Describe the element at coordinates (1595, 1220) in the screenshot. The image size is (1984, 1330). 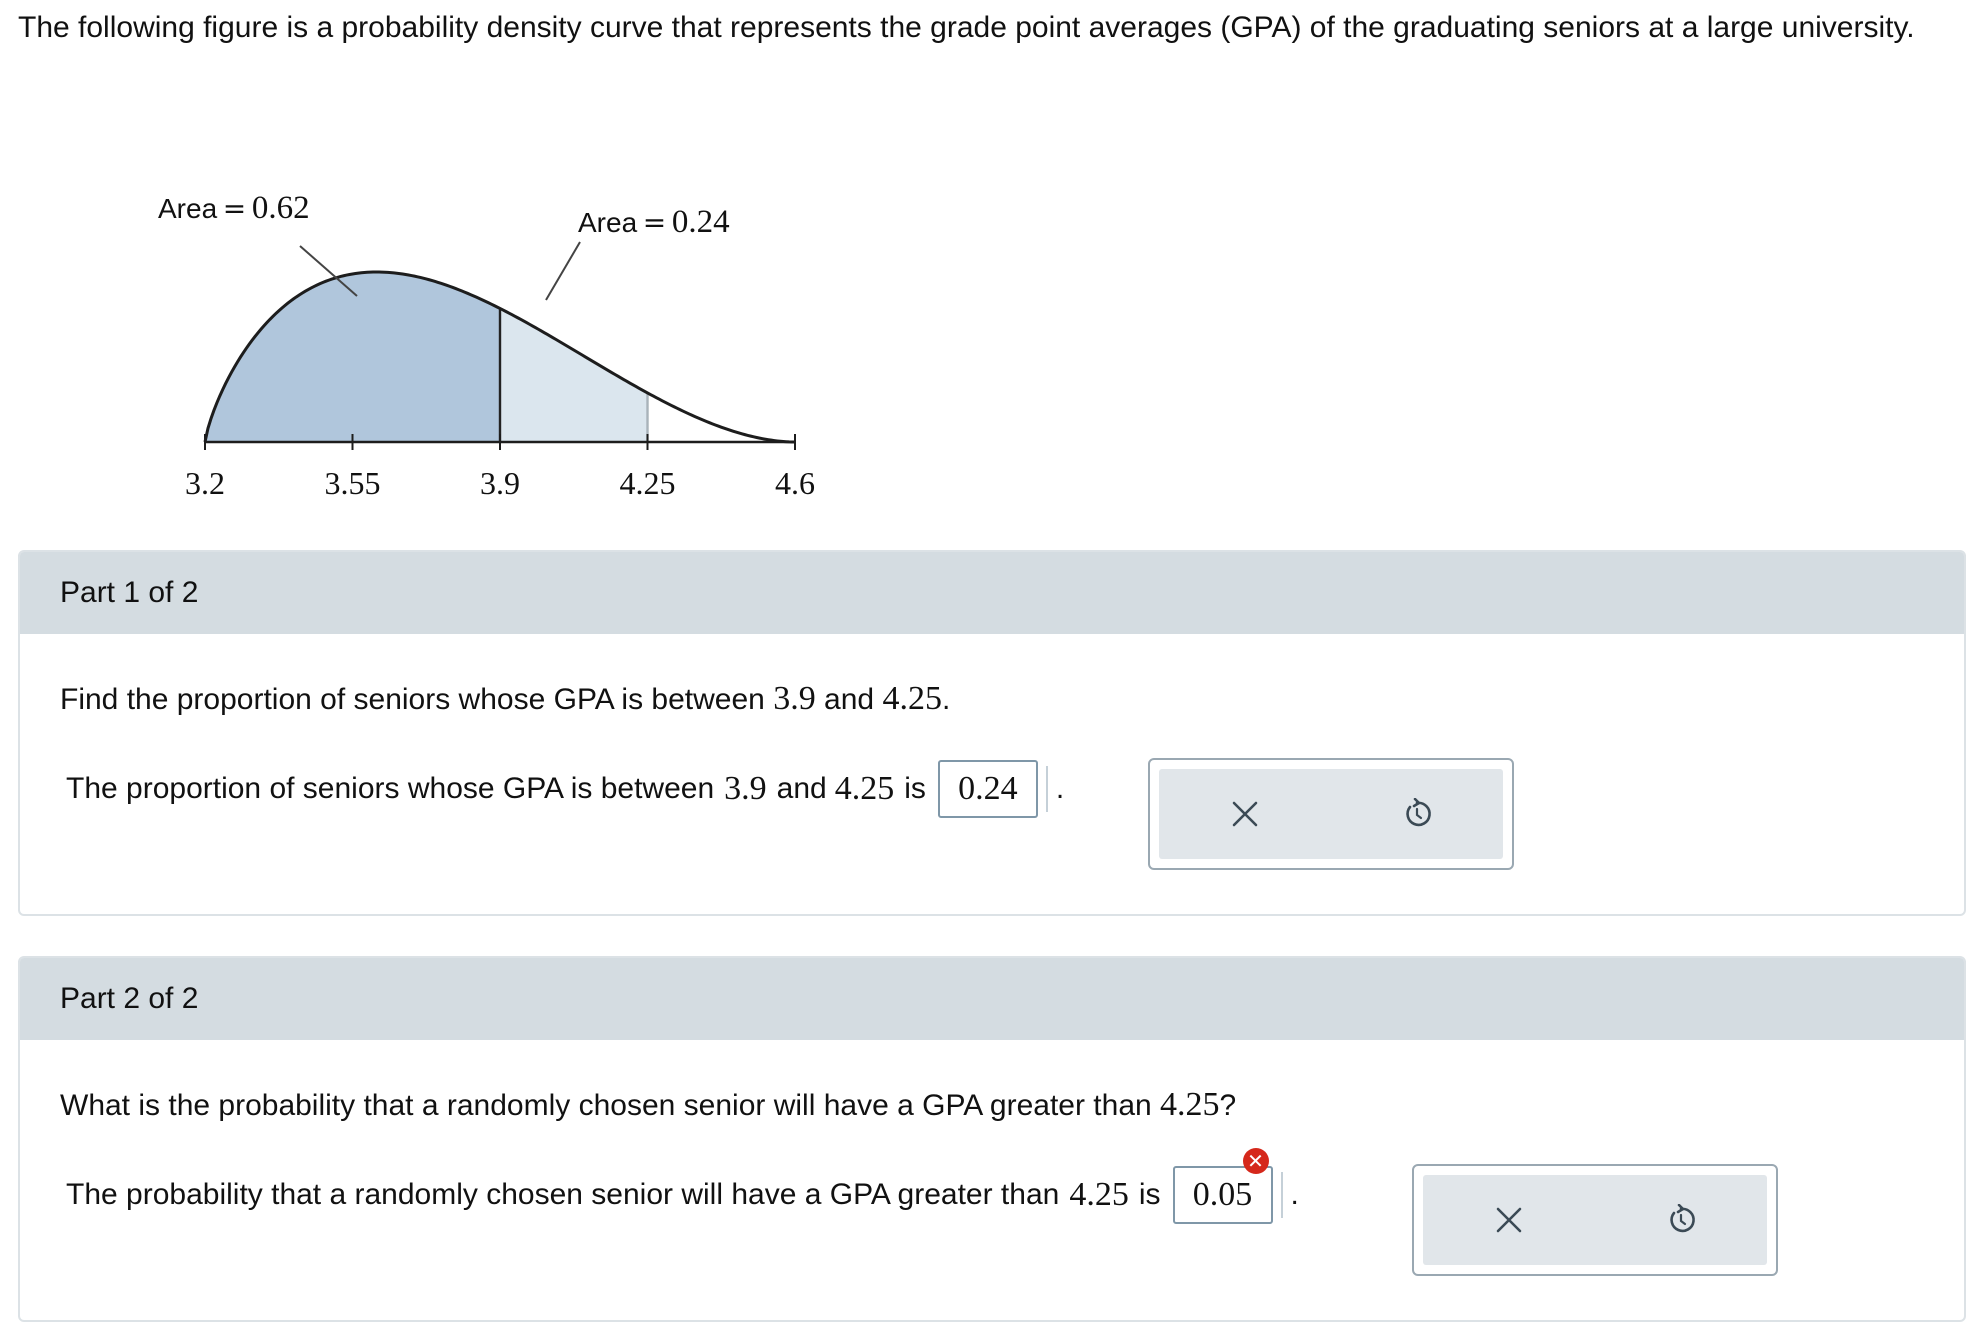
I see `part-2-action-panel` at that location.